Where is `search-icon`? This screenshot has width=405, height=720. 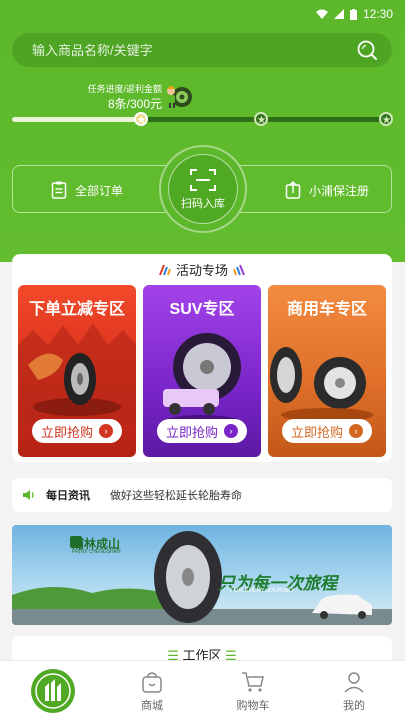
search-icon is located at coordinates (367, 50).